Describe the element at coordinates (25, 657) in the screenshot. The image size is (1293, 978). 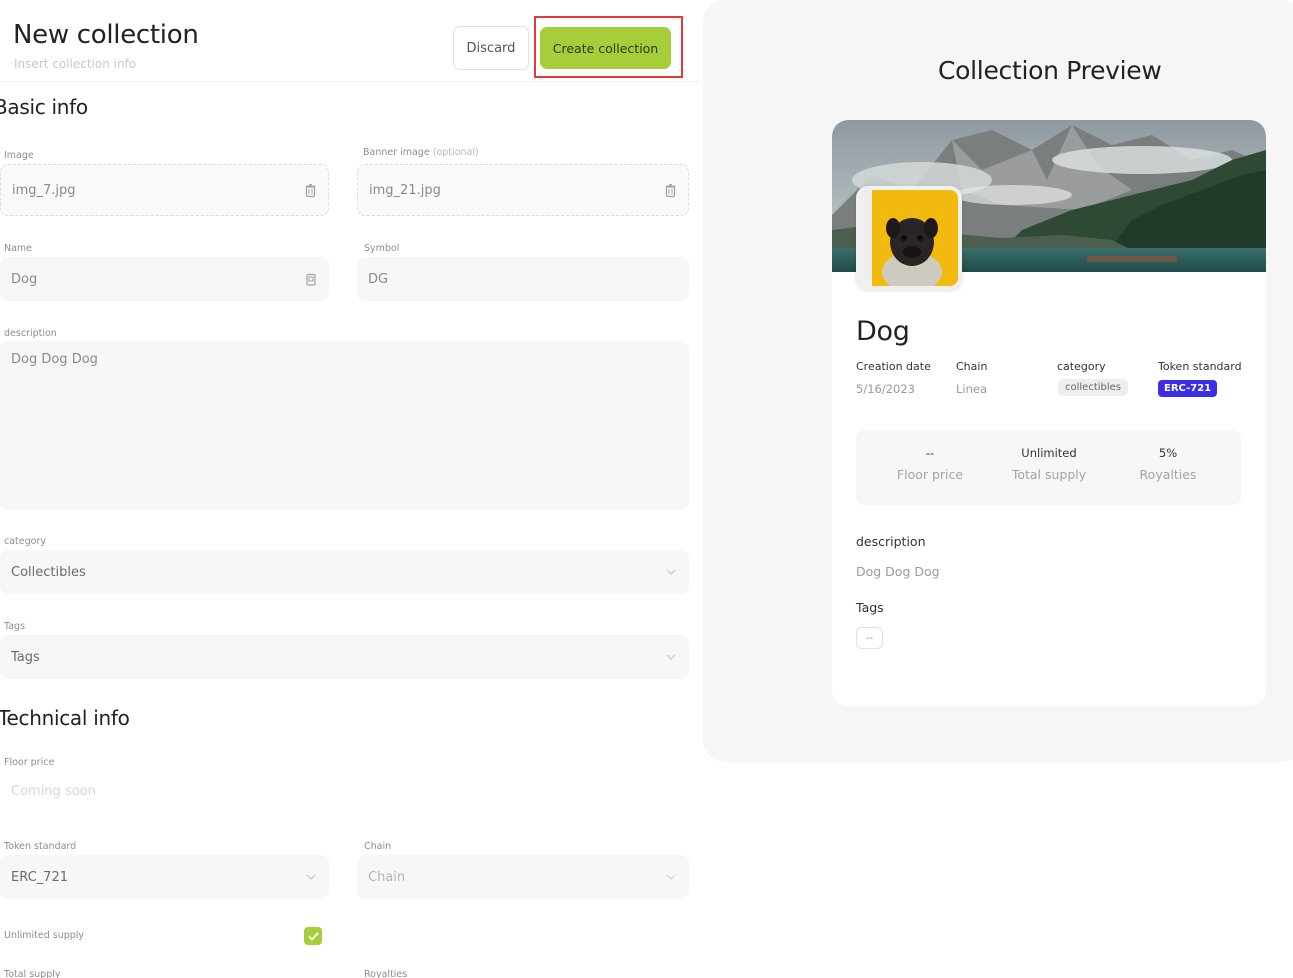
I see `tags-value: Tags` at that location.